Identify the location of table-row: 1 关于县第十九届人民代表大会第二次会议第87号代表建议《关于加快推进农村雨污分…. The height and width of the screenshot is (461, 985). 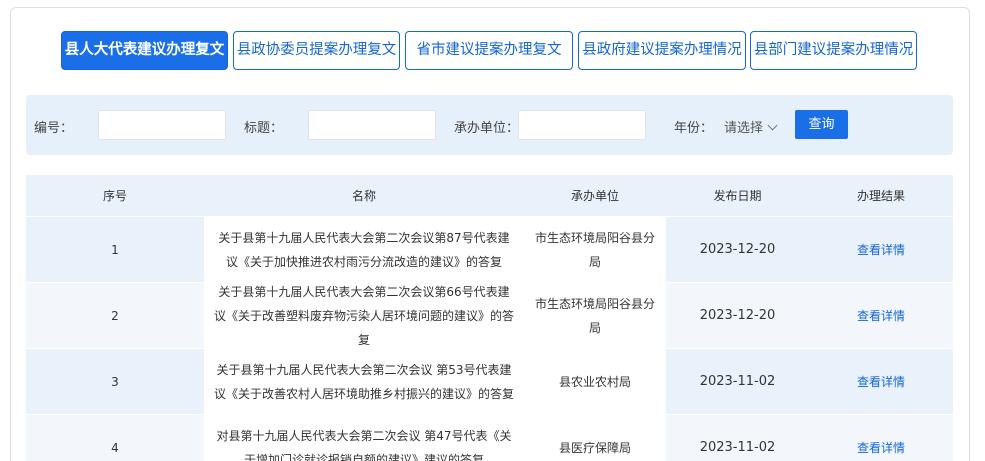
(489, 250).